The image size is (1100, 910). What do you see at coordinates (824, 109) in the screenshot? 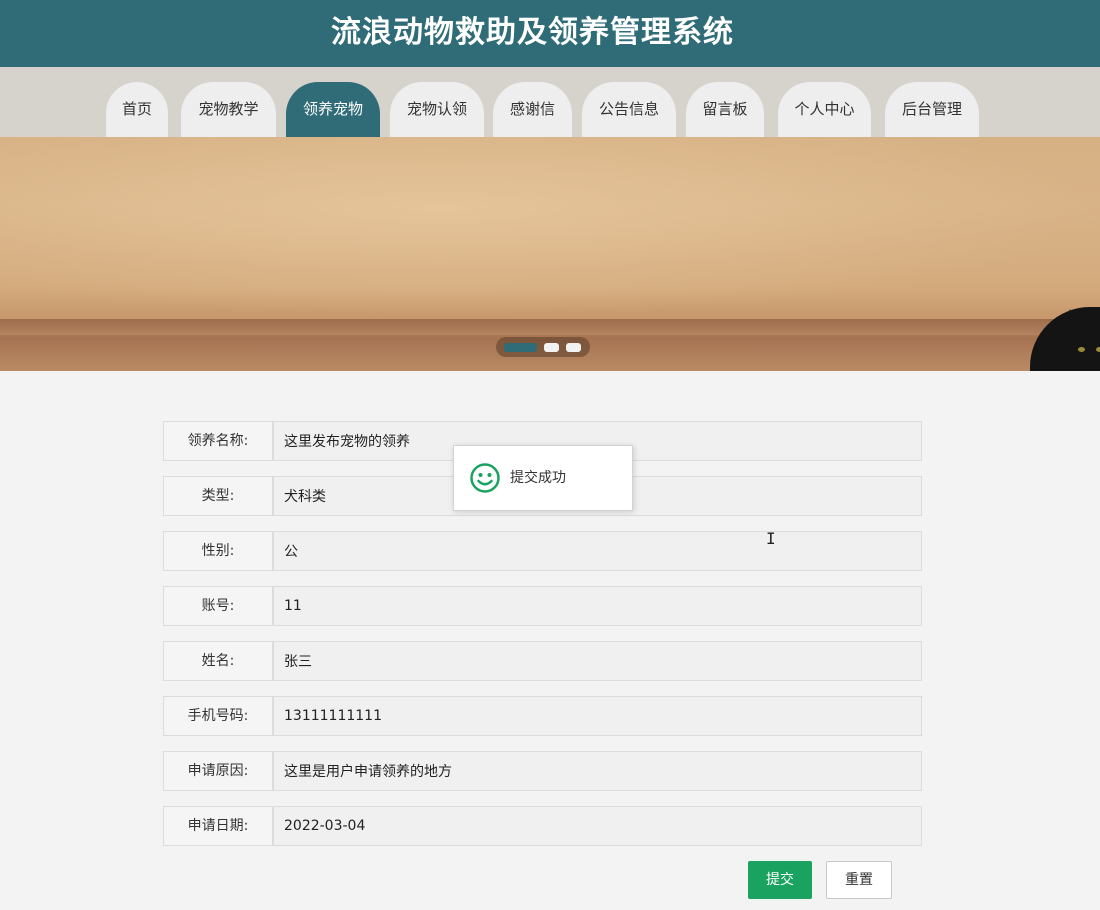
I see `nav-tab-personal-center: 个人中心` at bounding box center [824, 109].